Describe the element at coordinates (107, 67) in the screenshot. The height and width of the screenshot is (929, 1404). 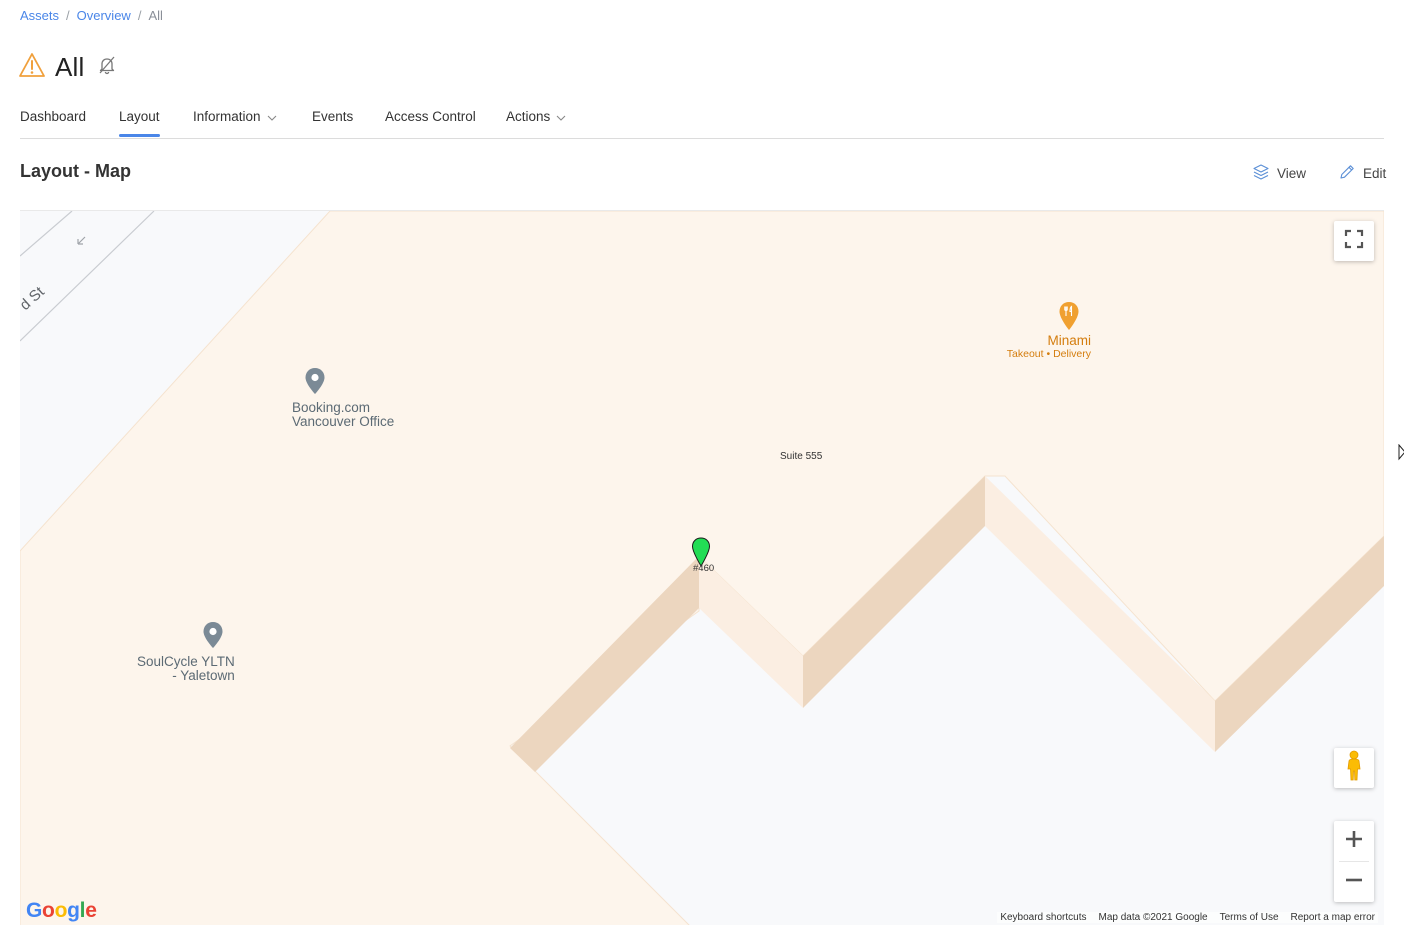
I see `bell-off-icon` at that location.